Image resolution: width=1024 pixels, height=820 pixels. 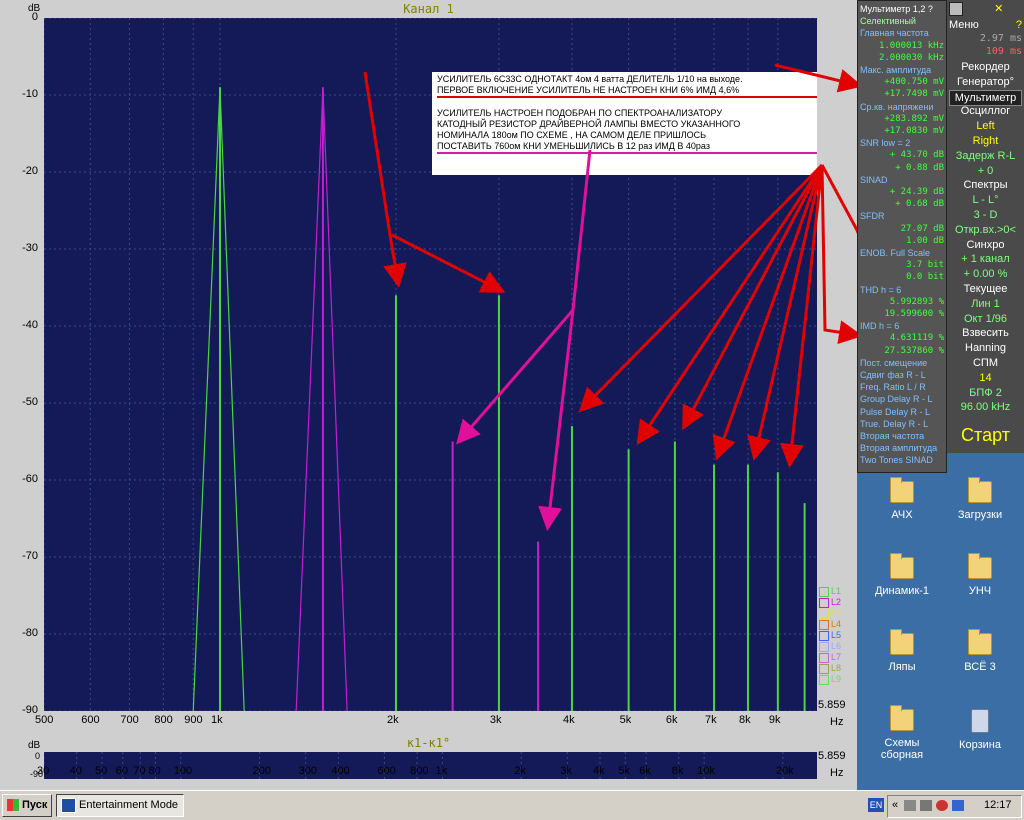 What do you see at coordinates (902, 216) in the screenshot?
I see `multimeter-row: SFDR` at bounding box center [902, 216].